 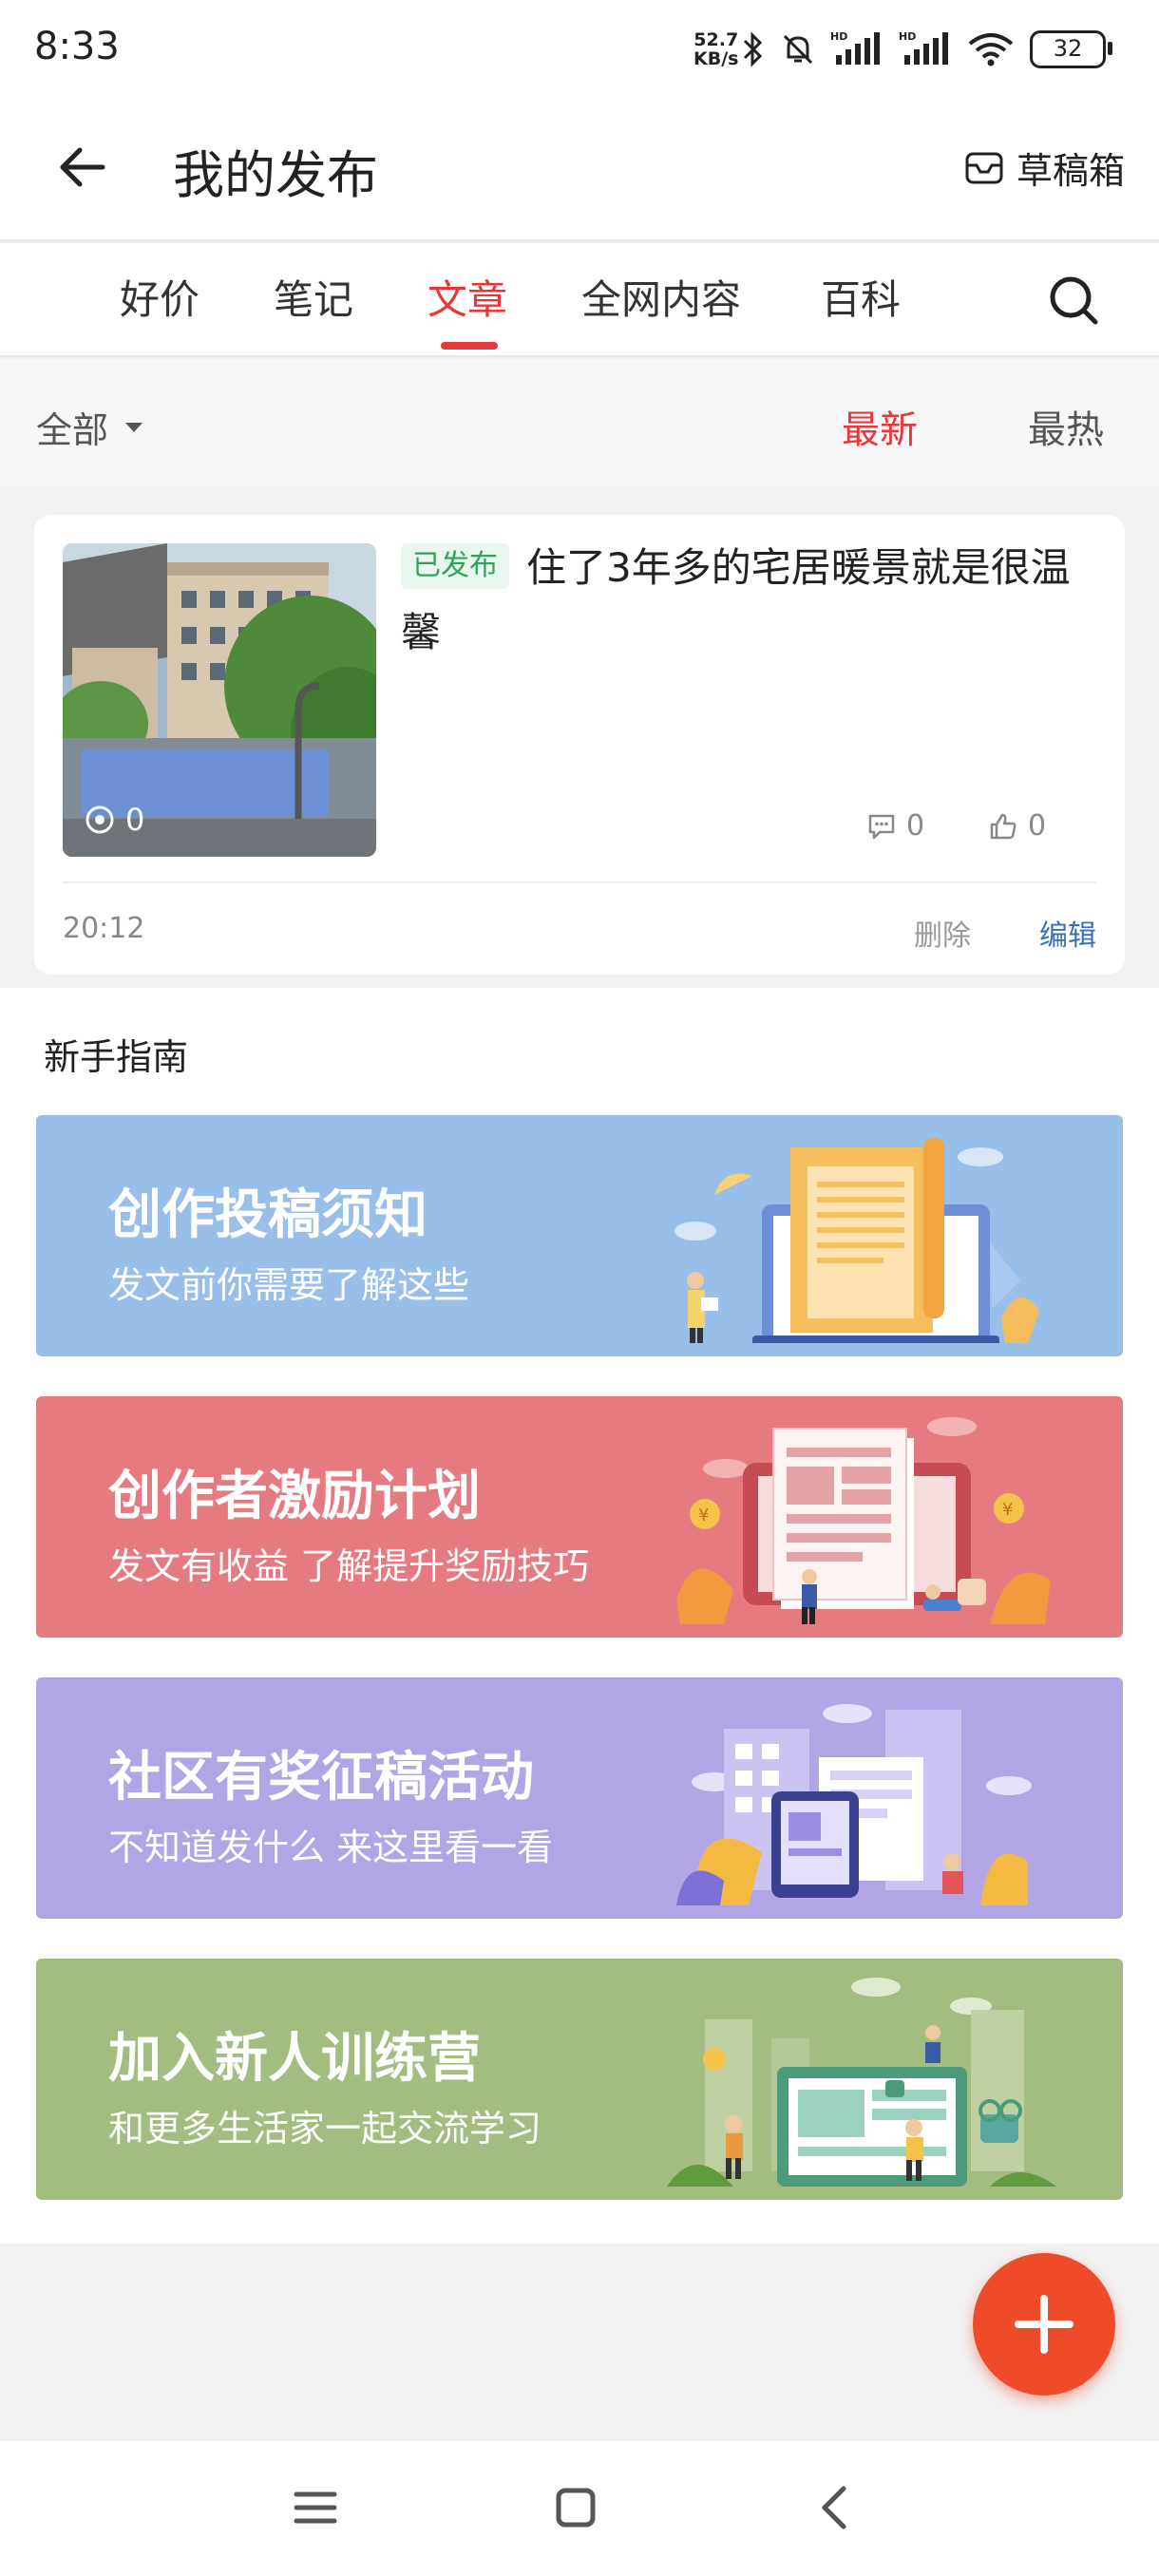 What do you see at coordinates (455, 566) in the screenshot?
I see `status-badge: 已发布` at bounding box center [455, 566].